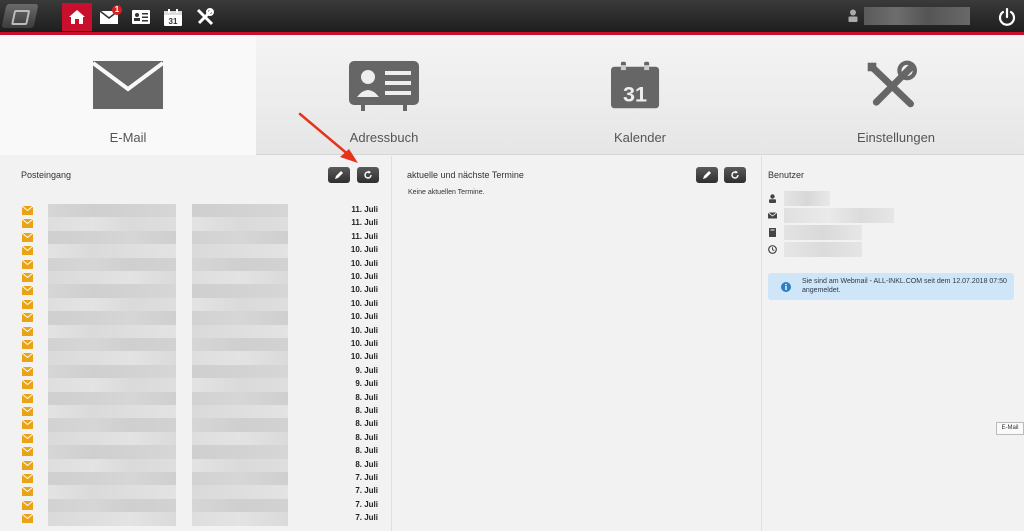 Image resolution: width=1024 pixels, height=531 pixels. I want to click on user-icon, so click(772, 198).